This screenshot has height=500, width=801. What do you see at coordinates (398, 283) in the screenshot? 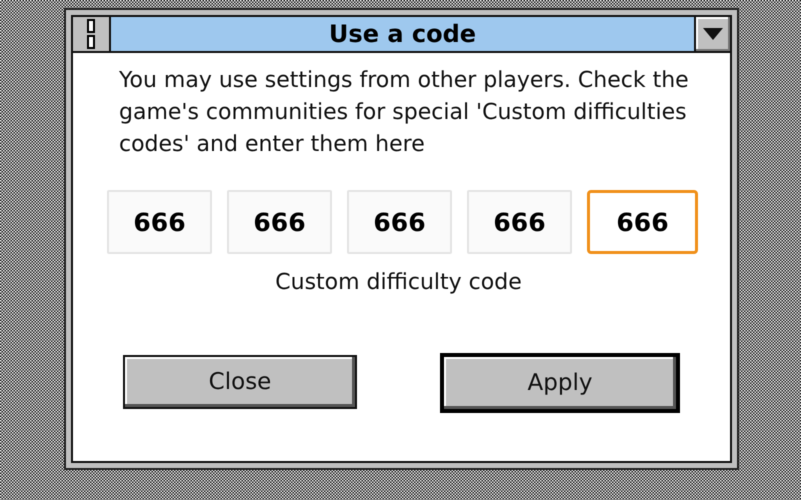
I see `field-caption: Custom difficulty code` at bounding box center [398, 283].